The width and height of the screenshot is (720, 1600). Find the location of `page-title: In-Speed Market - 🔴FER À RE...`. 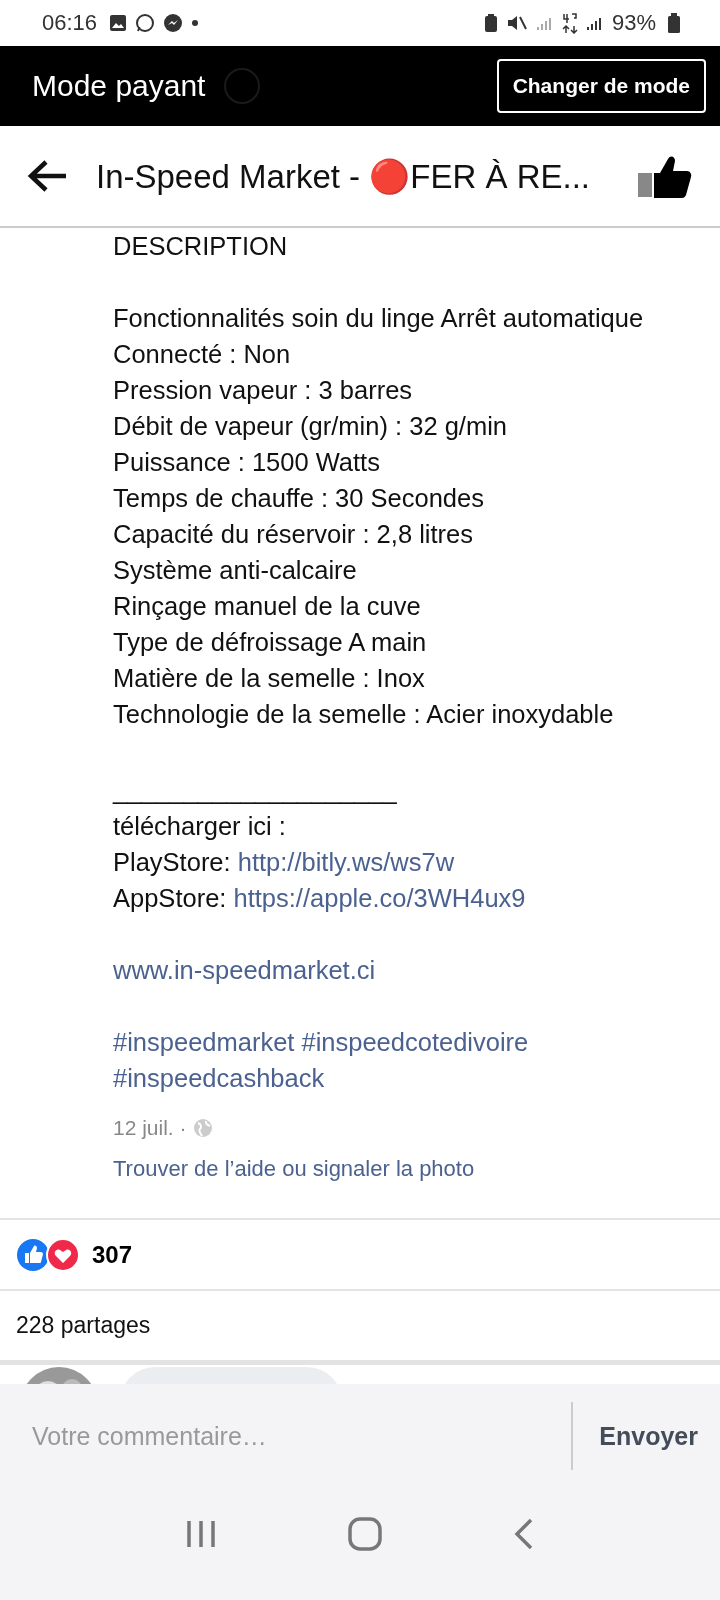

page-title: In-Speed Market - 🔴FER À RE... is located at coordinates (343, 176).